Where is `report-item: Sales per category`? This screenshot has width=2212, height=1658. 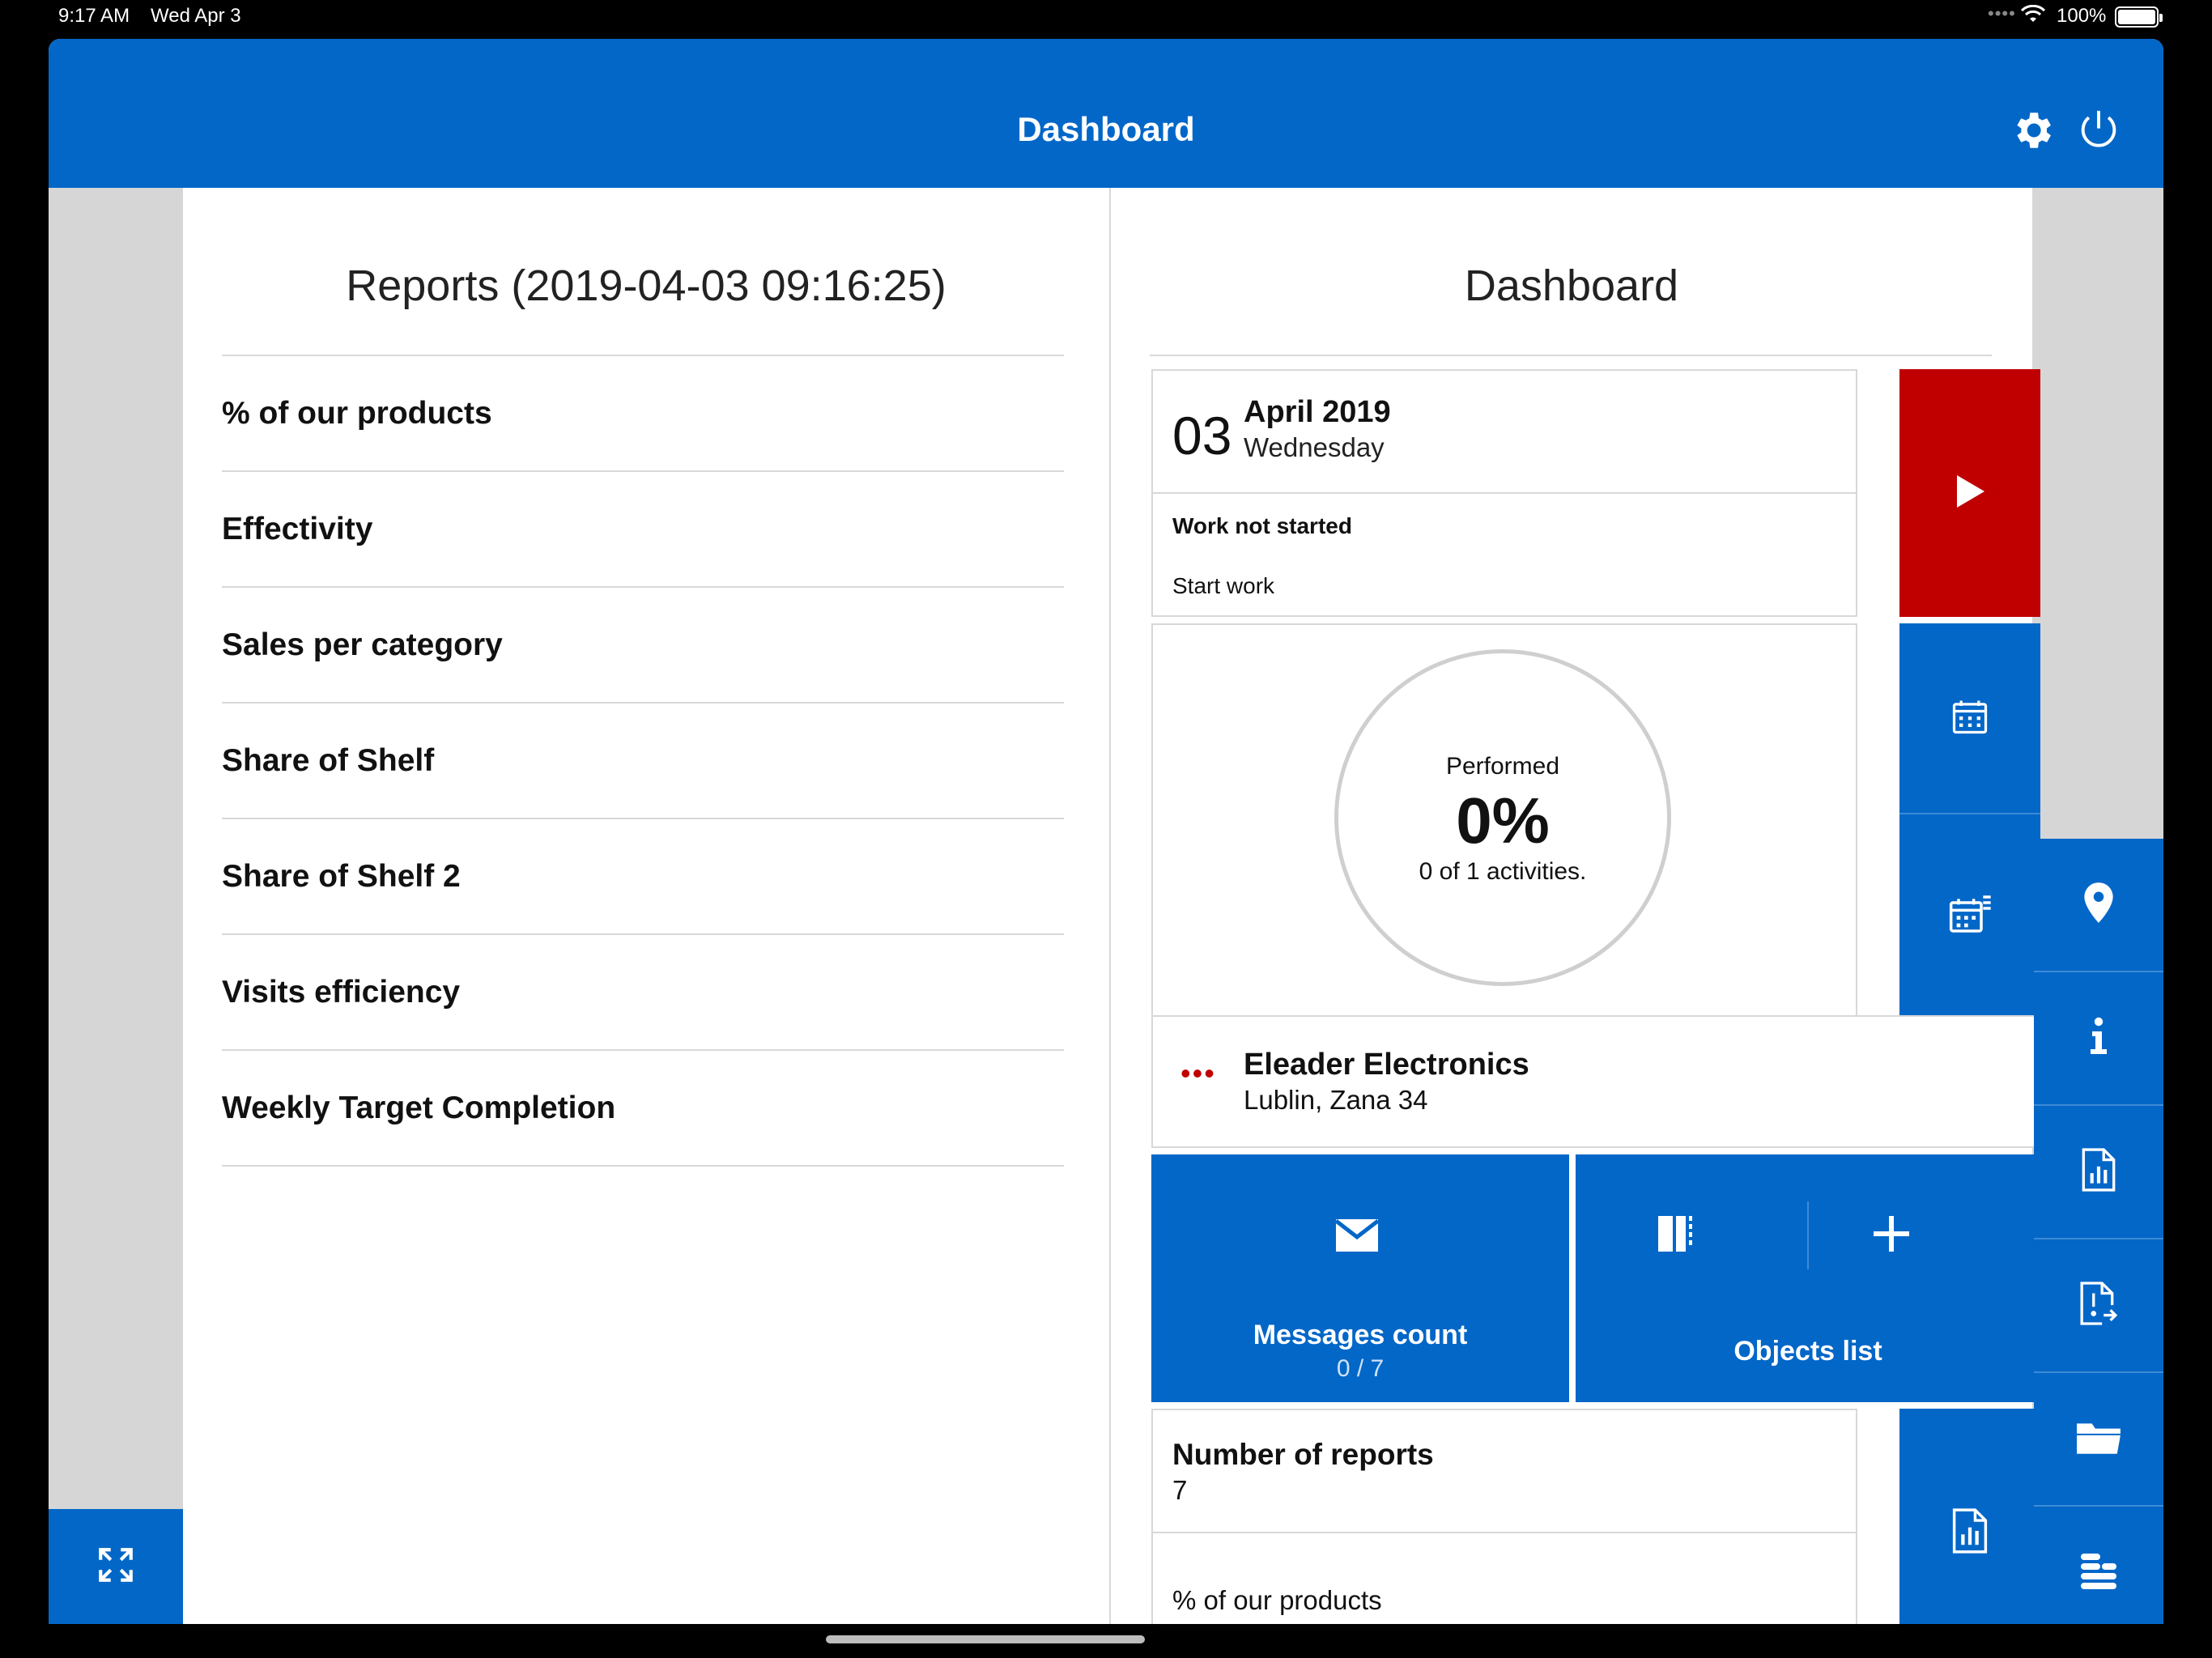
report-item: Sales per category is located at coordinates (643, 644).